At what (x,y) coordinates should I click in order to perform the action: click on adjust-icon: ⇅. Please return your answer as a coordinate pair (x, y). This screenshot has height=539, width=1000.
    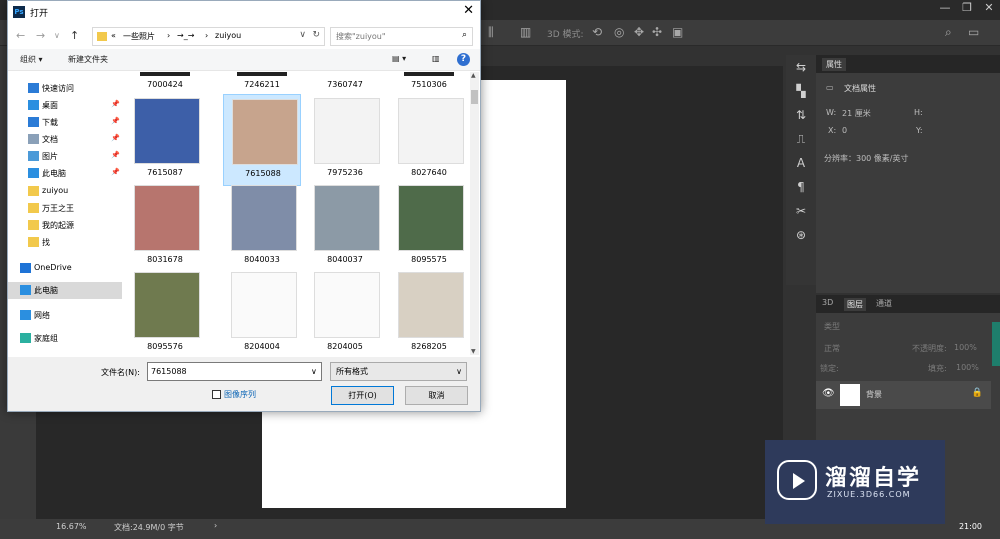
    Looking at the image, I should click on (801, 115).